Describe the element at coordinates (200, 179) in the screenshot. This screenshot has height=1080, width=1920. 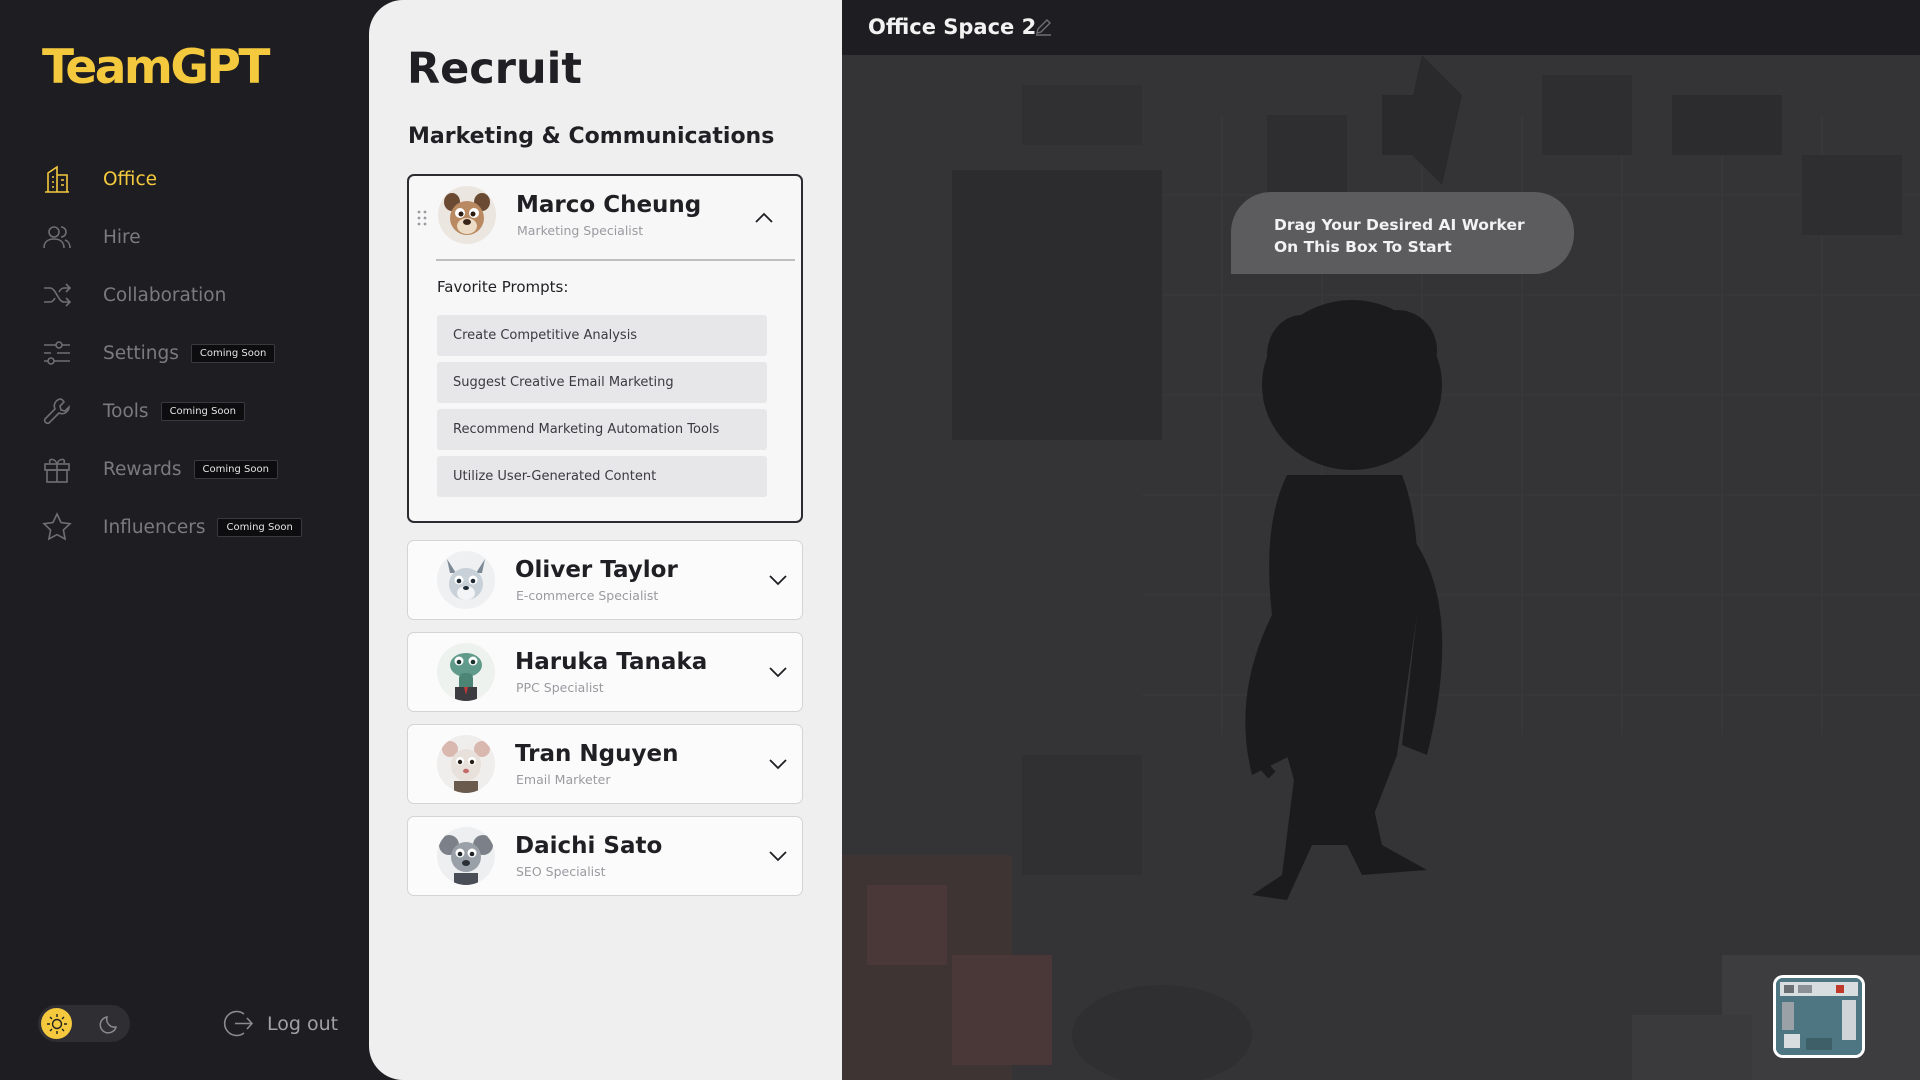
I see `sidebar-item-office: Office` at that location.